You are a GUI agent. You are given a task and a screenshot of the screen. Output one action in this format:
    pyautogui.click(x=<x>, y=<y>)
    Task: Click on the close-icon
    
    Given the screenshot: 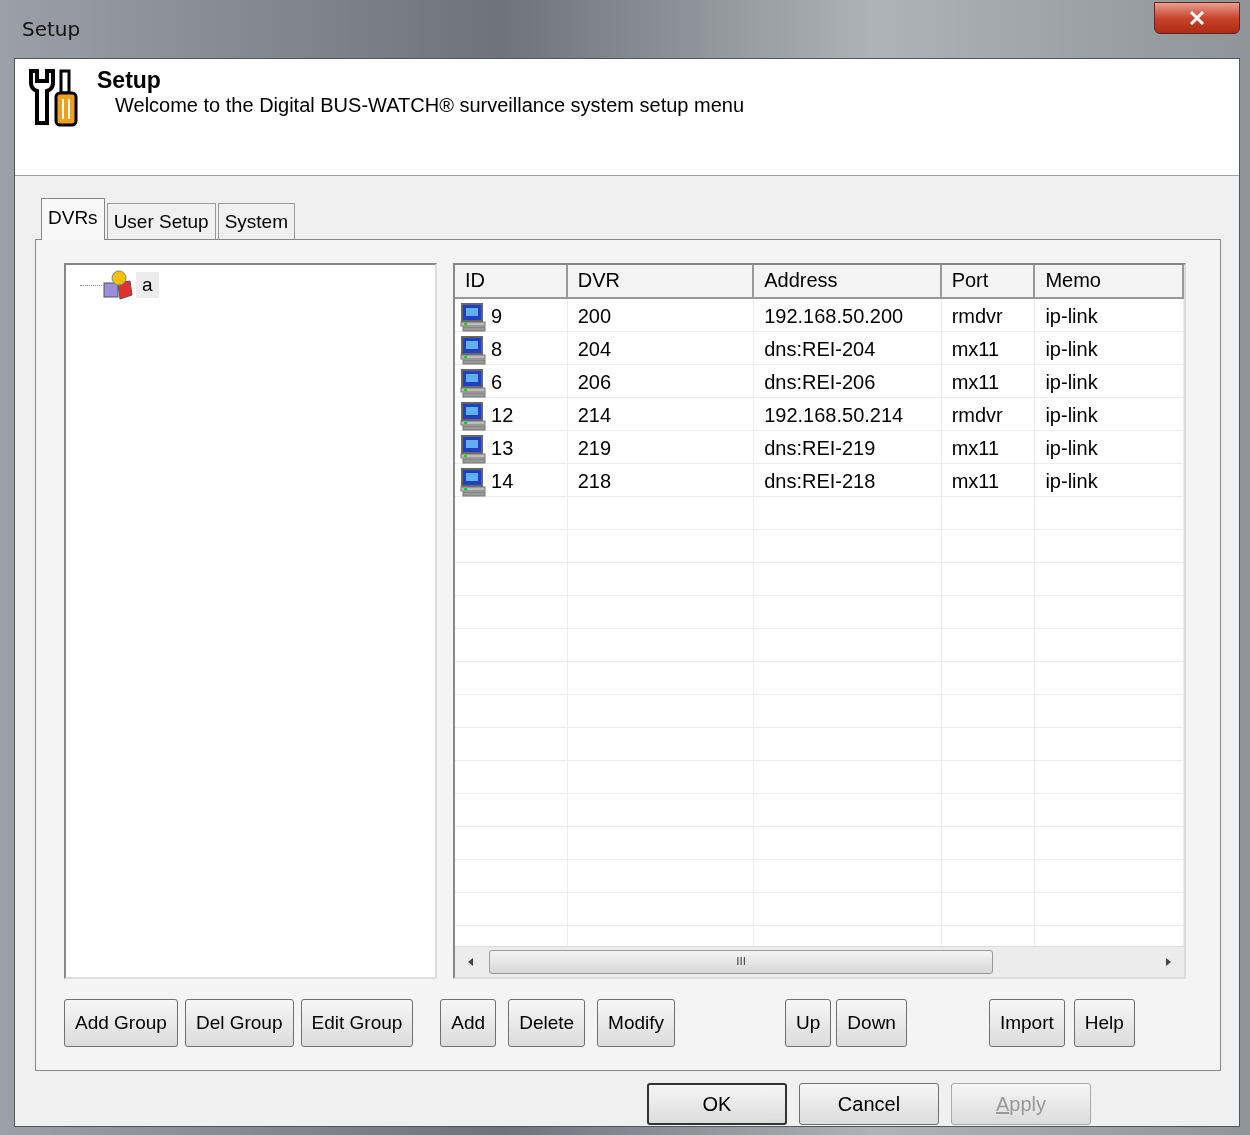 What is the action you would take?
    pyautogui.click(x=1197, y=18)
    